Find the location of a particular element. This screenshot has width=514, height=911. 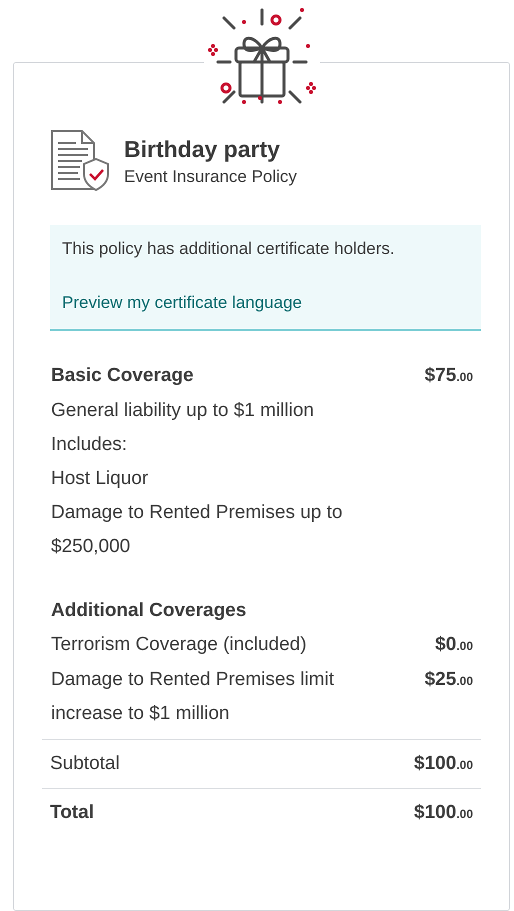

coverage-line: Includes: is located at coordinates (89, 445).